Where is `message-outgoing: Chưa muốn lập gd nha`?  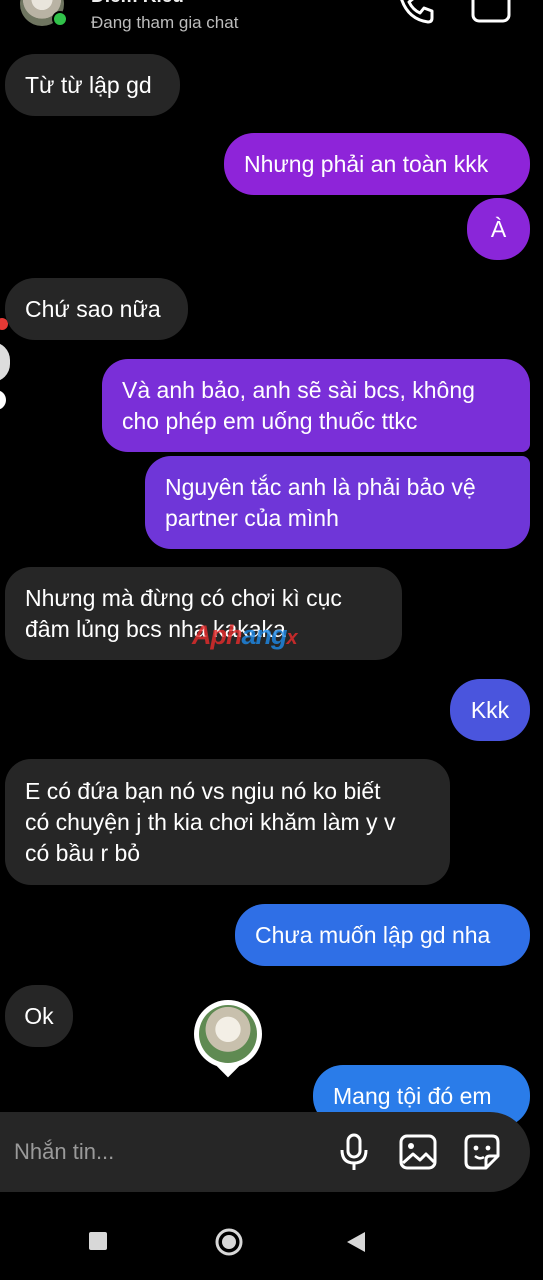 message-outgoing: Chưa muốn lập gd nha is located at coordinates (382, 935).